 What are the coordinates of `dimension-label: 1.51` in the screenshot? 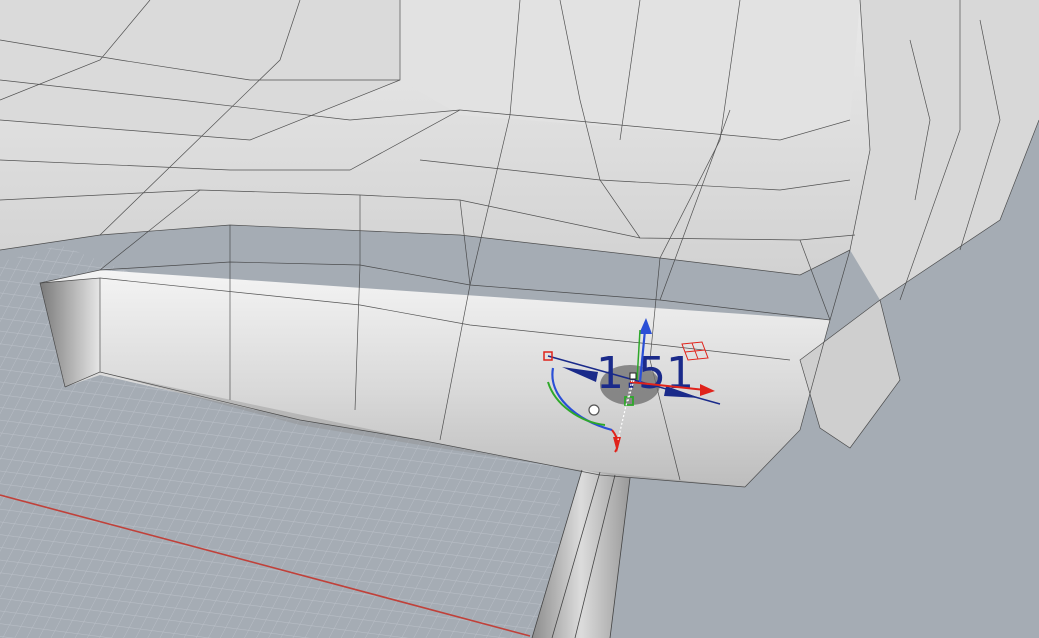 It's located at (645, 373).